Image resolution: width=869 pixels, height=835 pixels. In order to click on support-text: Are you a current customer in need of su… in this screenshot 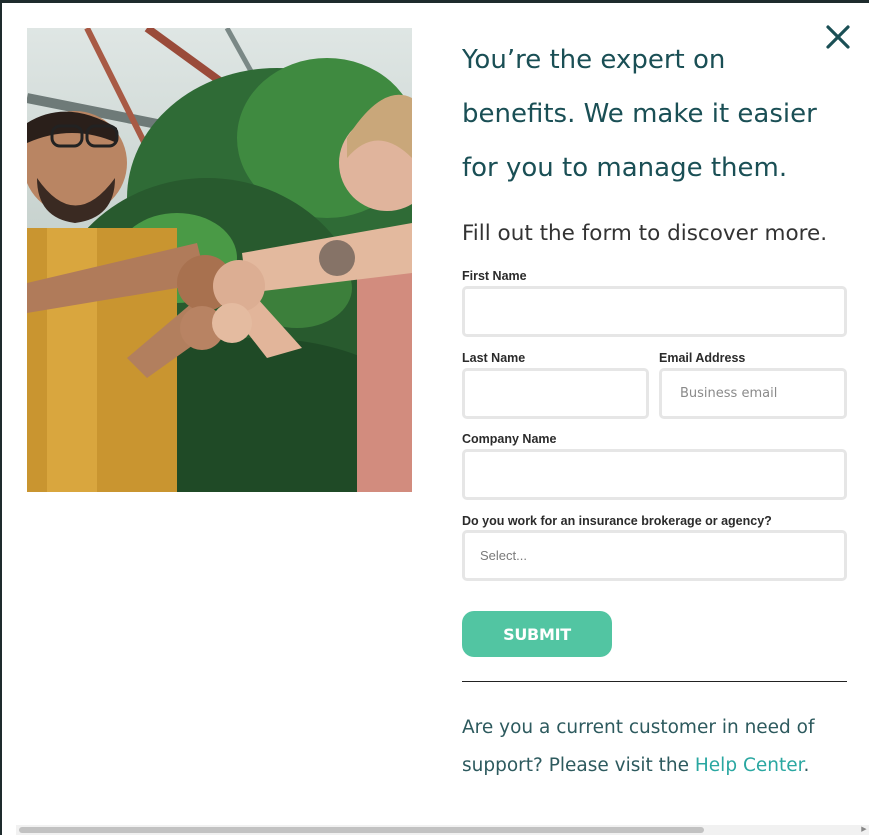, I will do `click(657, 747)`.